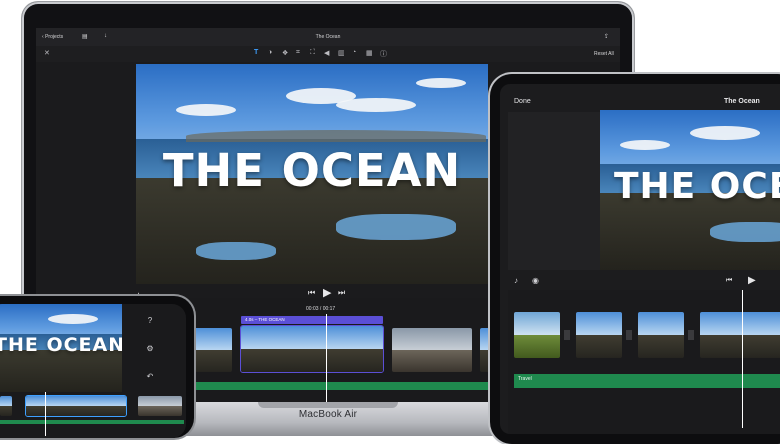 The height and width of the screenshot is (444, 780). What do you see at coordinates (535, 280) in the screenshot?
I see `camera-icon: ◉` at bounding box center [535, 280].